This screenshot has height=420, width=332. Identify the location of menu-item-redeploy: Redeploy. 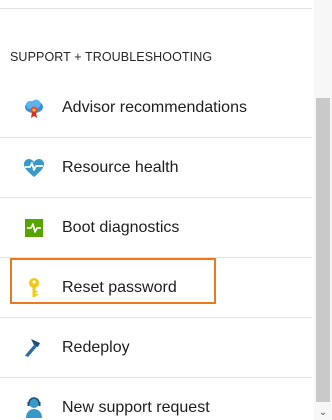
(156, 348).